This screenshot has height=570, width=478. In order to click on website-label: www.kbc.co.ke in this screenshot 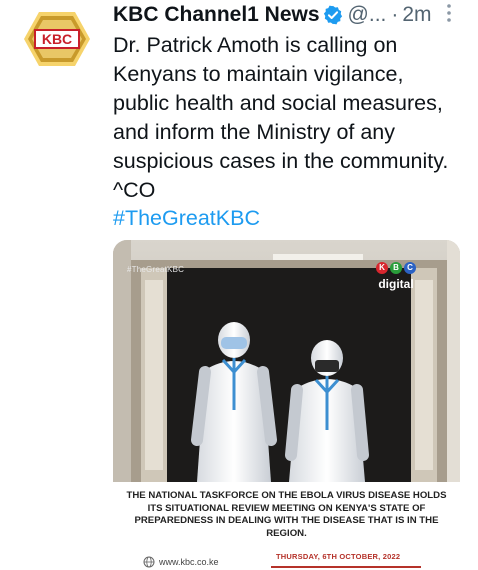, I will do `click(181, 562)`.